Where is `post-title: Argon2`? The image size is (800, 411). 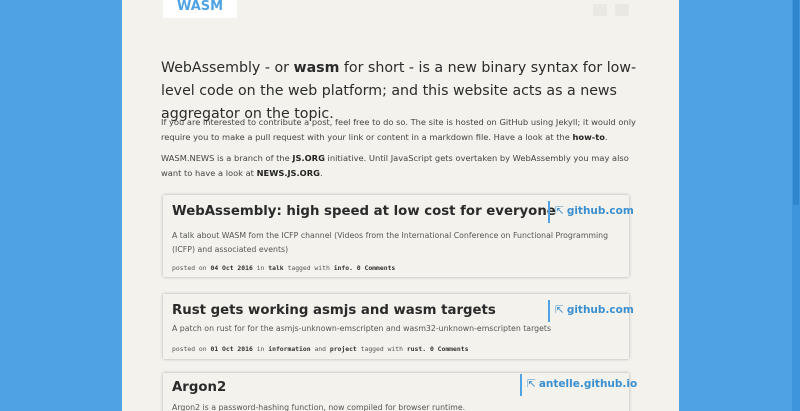 post-title: Argon2 is located at coordinates (199, 387).